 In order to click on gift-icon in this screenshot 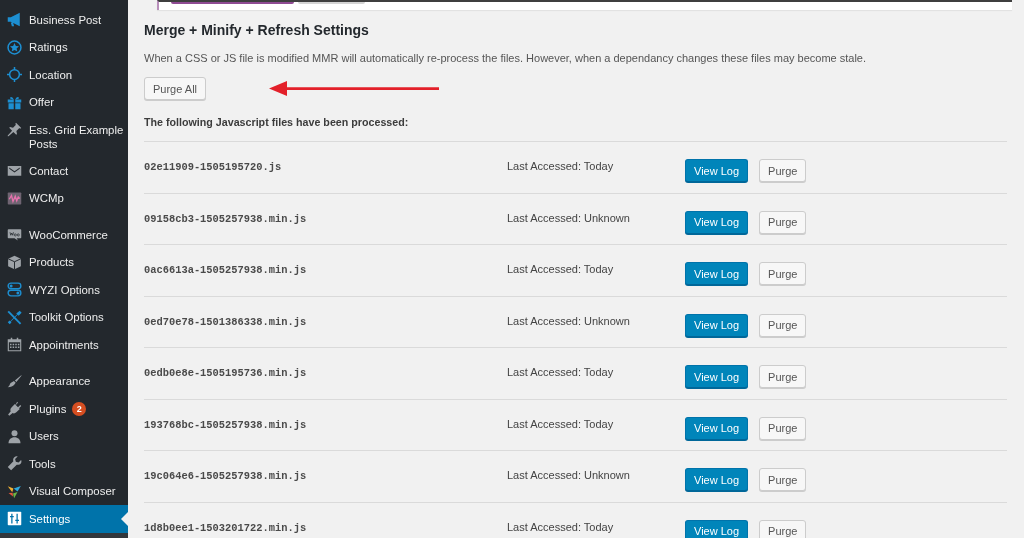, I will do `click(14, 102)`.